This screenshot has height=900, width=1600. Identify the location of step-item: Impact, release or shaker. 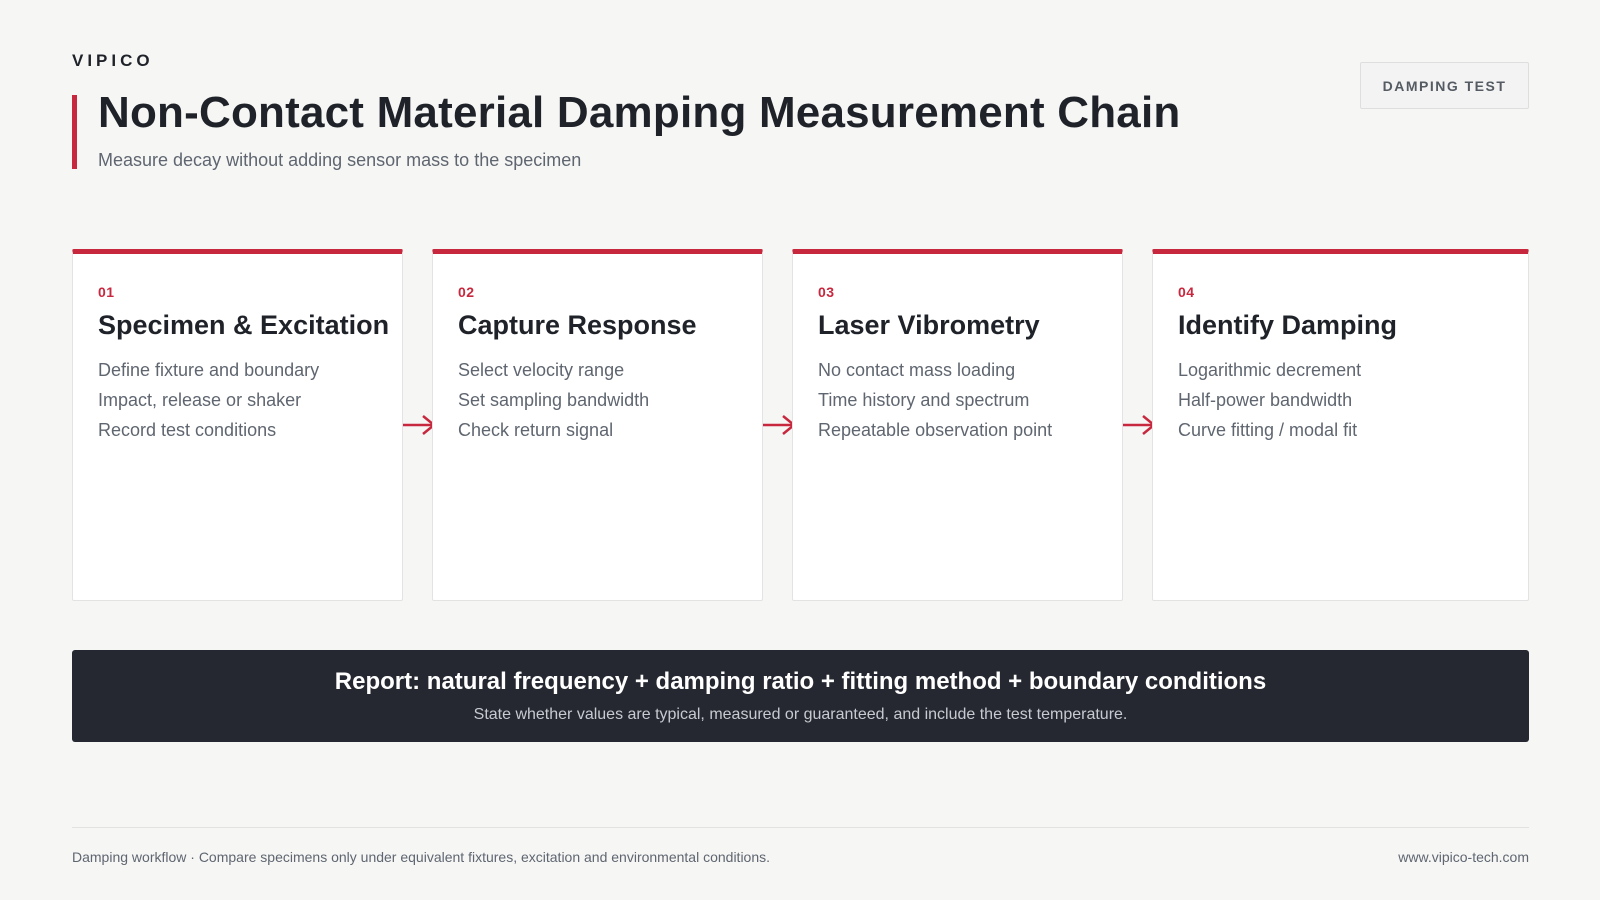
(200, 400).